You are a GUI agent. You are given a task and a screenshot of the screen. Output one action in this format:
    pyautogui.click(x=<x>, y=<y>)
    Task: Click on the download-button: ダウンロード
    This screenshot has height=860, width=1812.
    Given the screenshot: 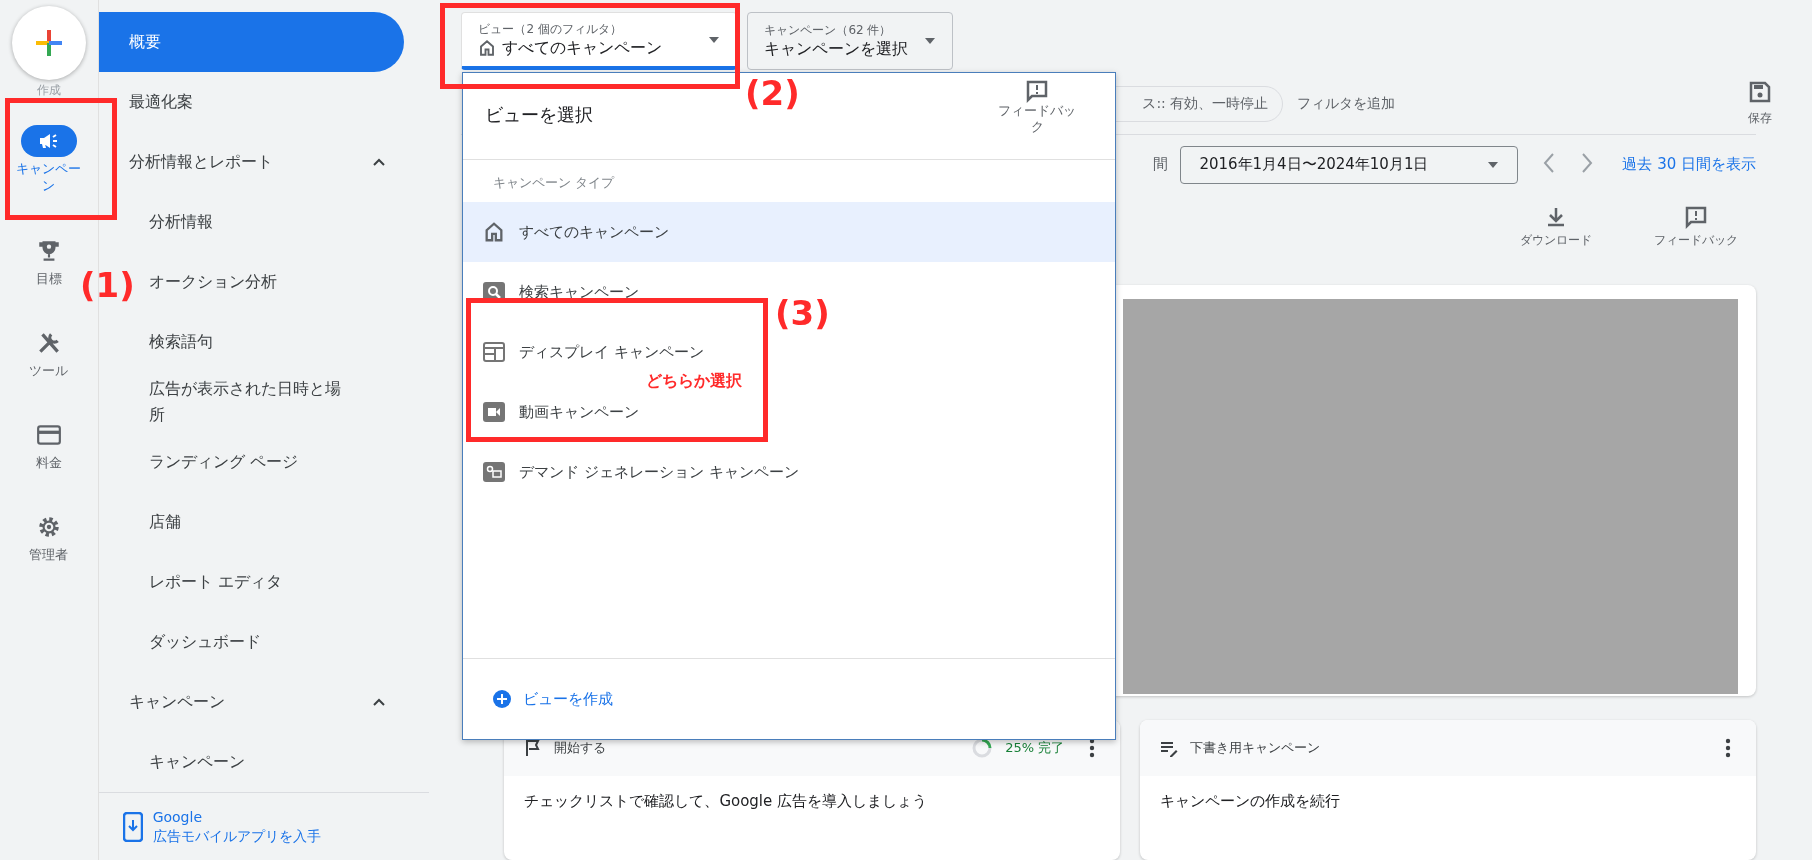 What is the action you would take?
    pyautogui.click(x=1556, y=244)
    